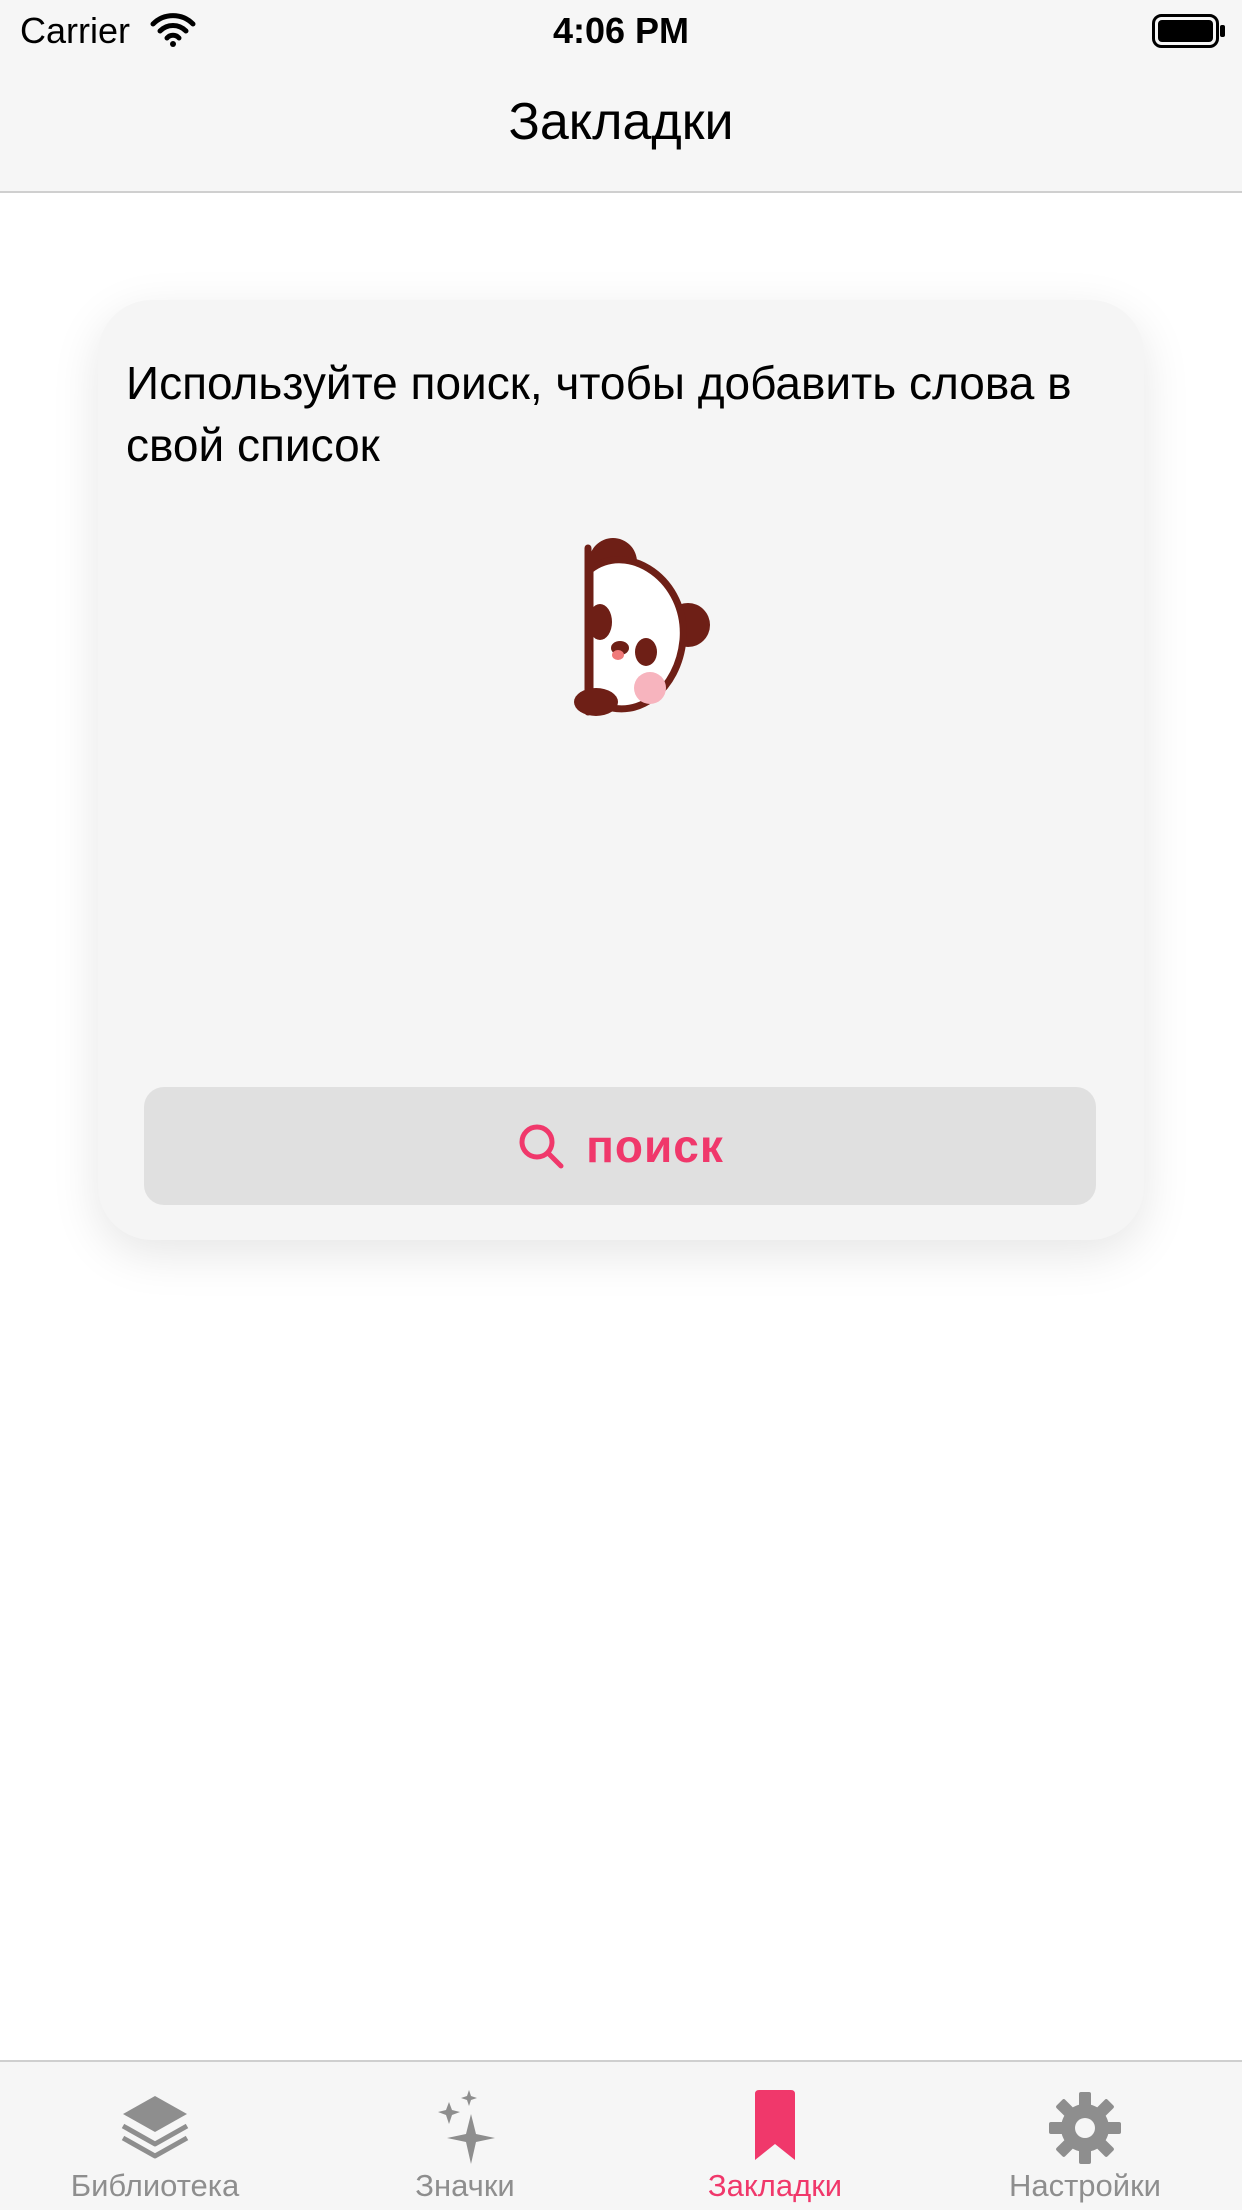 Image resolution: width=1242 pixels, height=2210 pixels. I want to click on layers-icon, so click(155, 2127).